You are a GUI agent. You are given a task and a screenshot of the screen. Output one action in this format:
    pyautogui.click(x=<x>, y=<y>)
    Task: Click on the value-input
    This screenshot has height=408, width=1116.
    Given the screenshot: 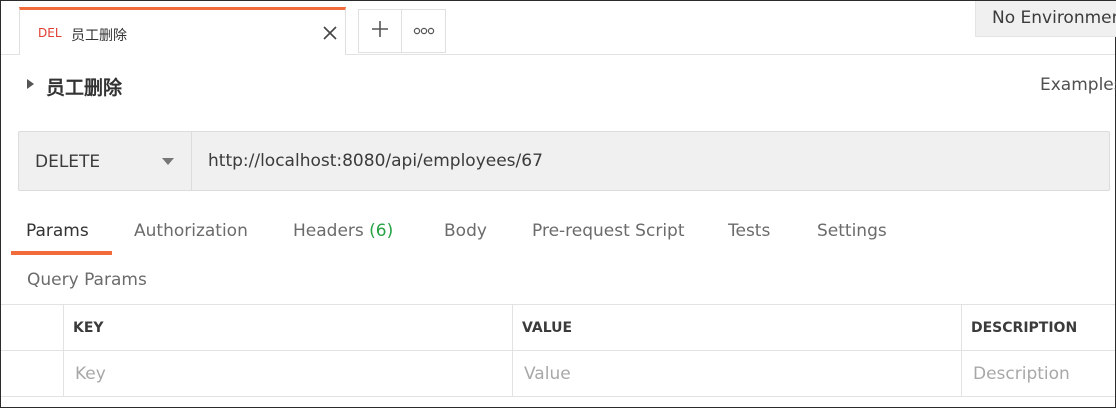 What is the action you would take?
    pyautogui.click(x=737, y=373)
    